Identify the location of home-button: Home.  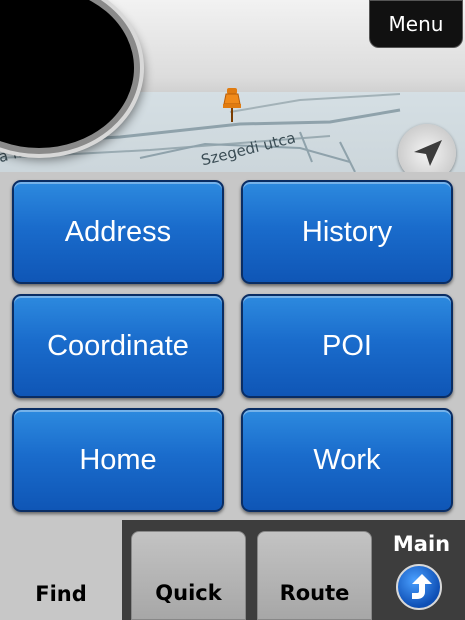
(118, 460).